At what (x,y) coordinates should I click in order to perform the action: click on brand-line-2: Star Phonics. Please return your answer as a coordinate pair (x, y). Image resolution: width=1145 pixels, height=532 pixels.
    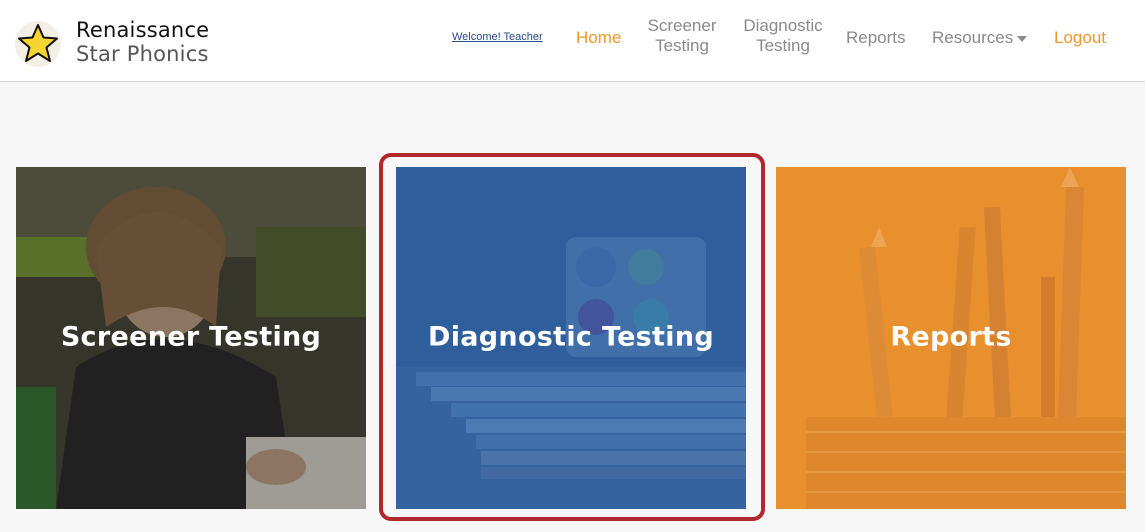
    Looking at the image, I should click on (142, 54).